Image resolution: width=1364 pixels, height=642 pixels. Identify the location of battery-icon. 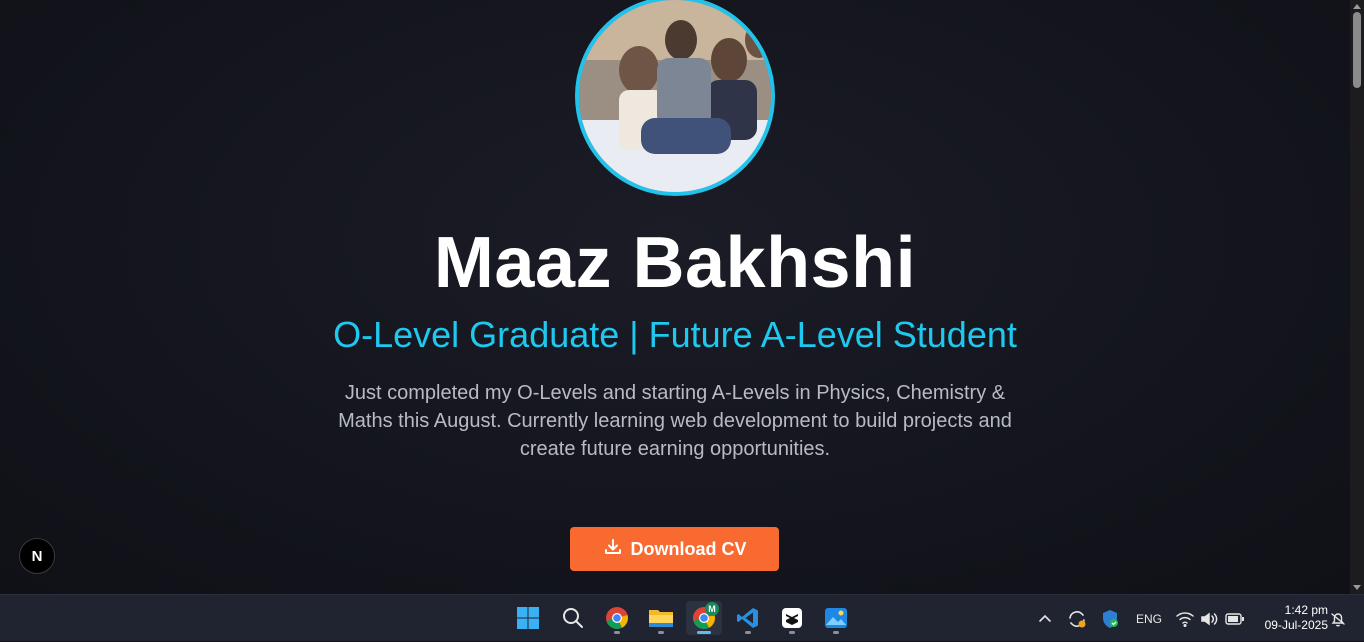
(1235, 618).